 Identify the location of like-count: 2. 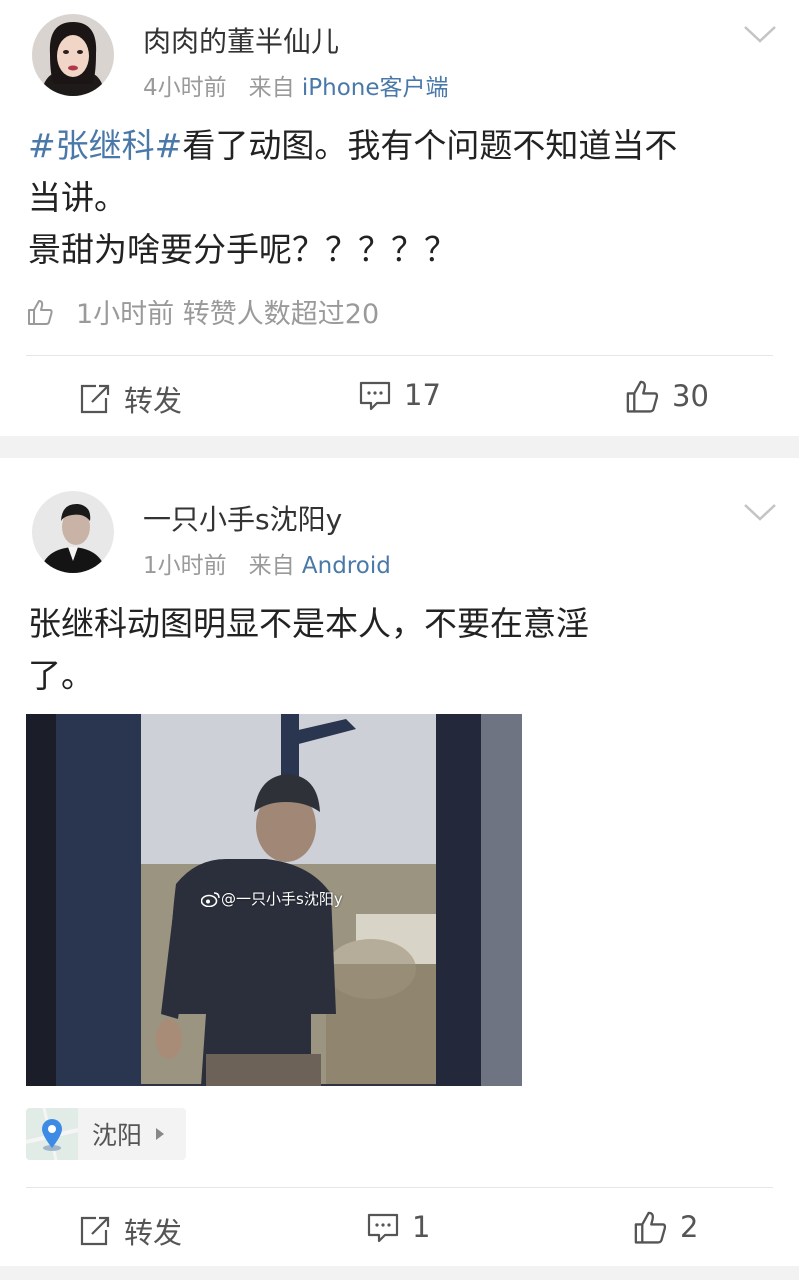
(689, 1227).